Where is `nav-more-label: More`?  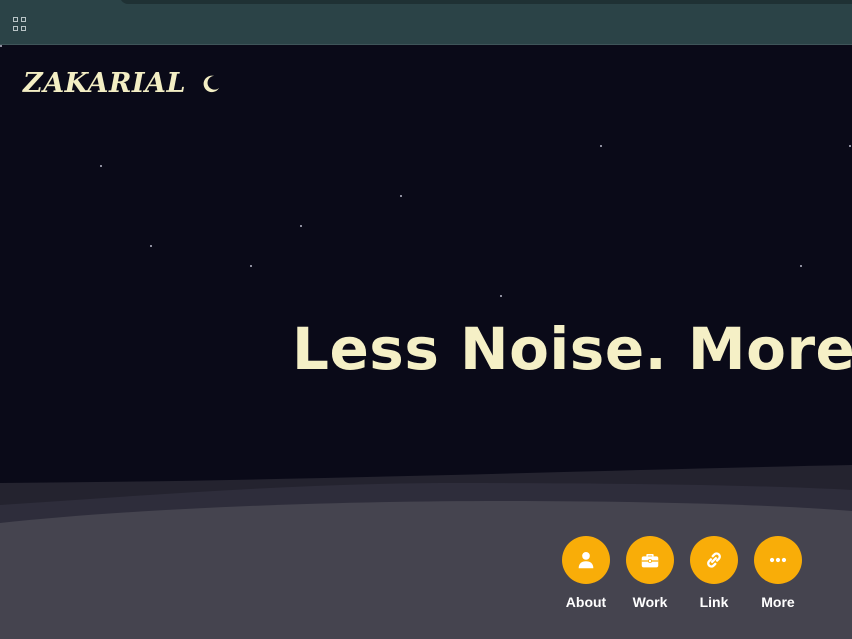
nav-more-label: More is located at coordinates (778, 602).